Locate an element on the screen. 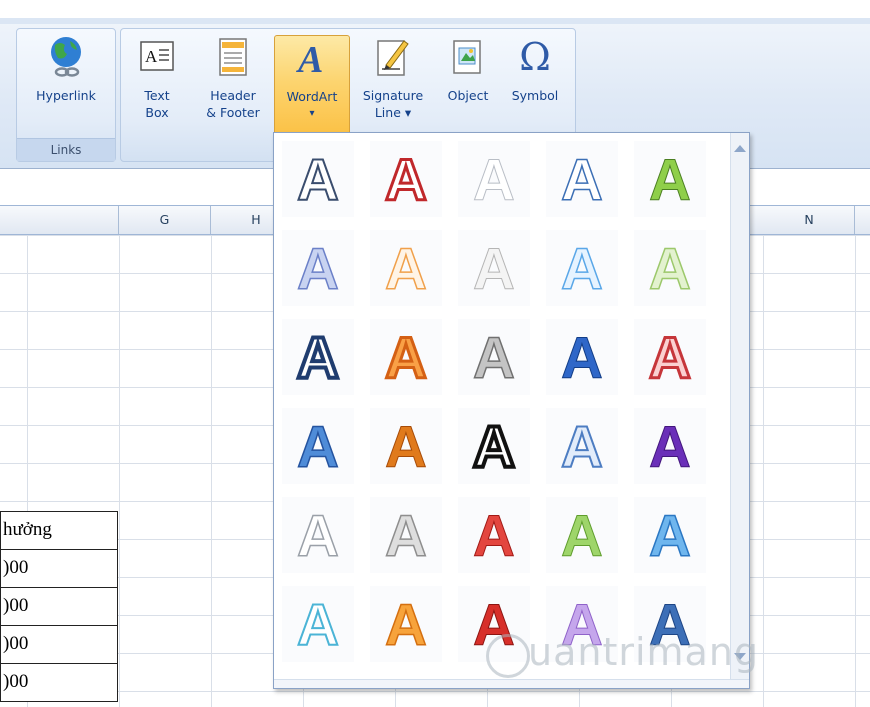  header-footer-label-line2: & Footer is located at coordinates (233, 112).